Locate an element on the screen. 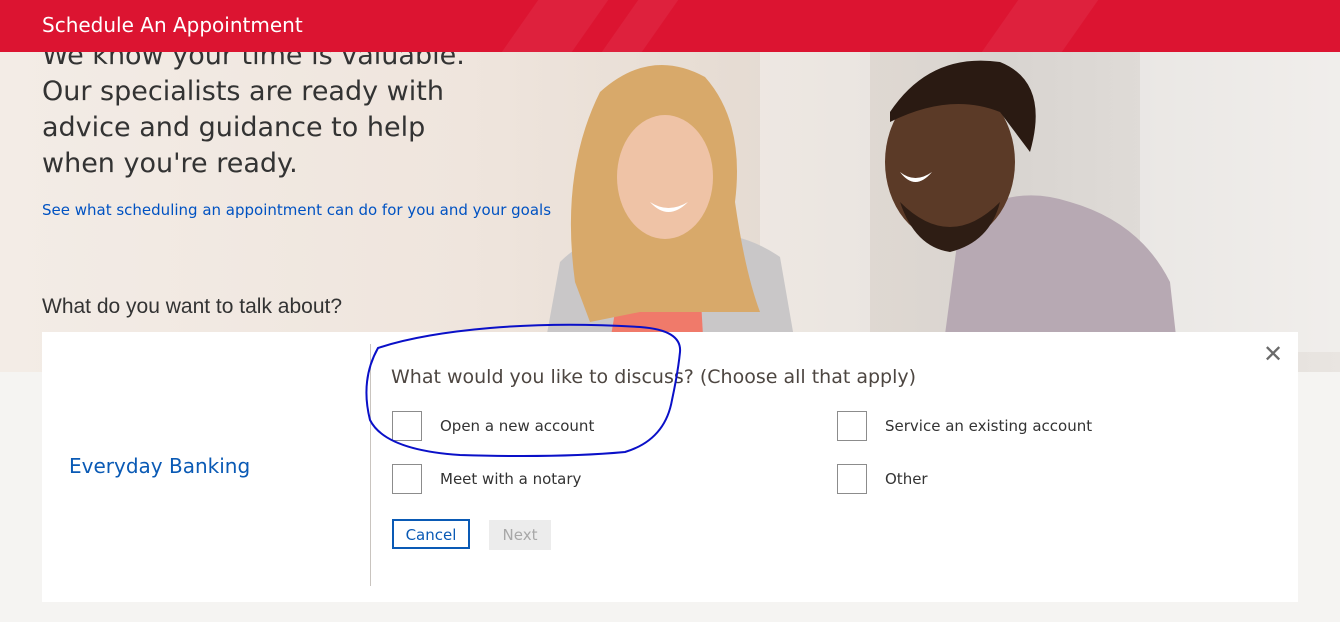 The height and width of the screenshot is (622, 1340). close-icon: ✕ is located at coordinates (1273, 355).